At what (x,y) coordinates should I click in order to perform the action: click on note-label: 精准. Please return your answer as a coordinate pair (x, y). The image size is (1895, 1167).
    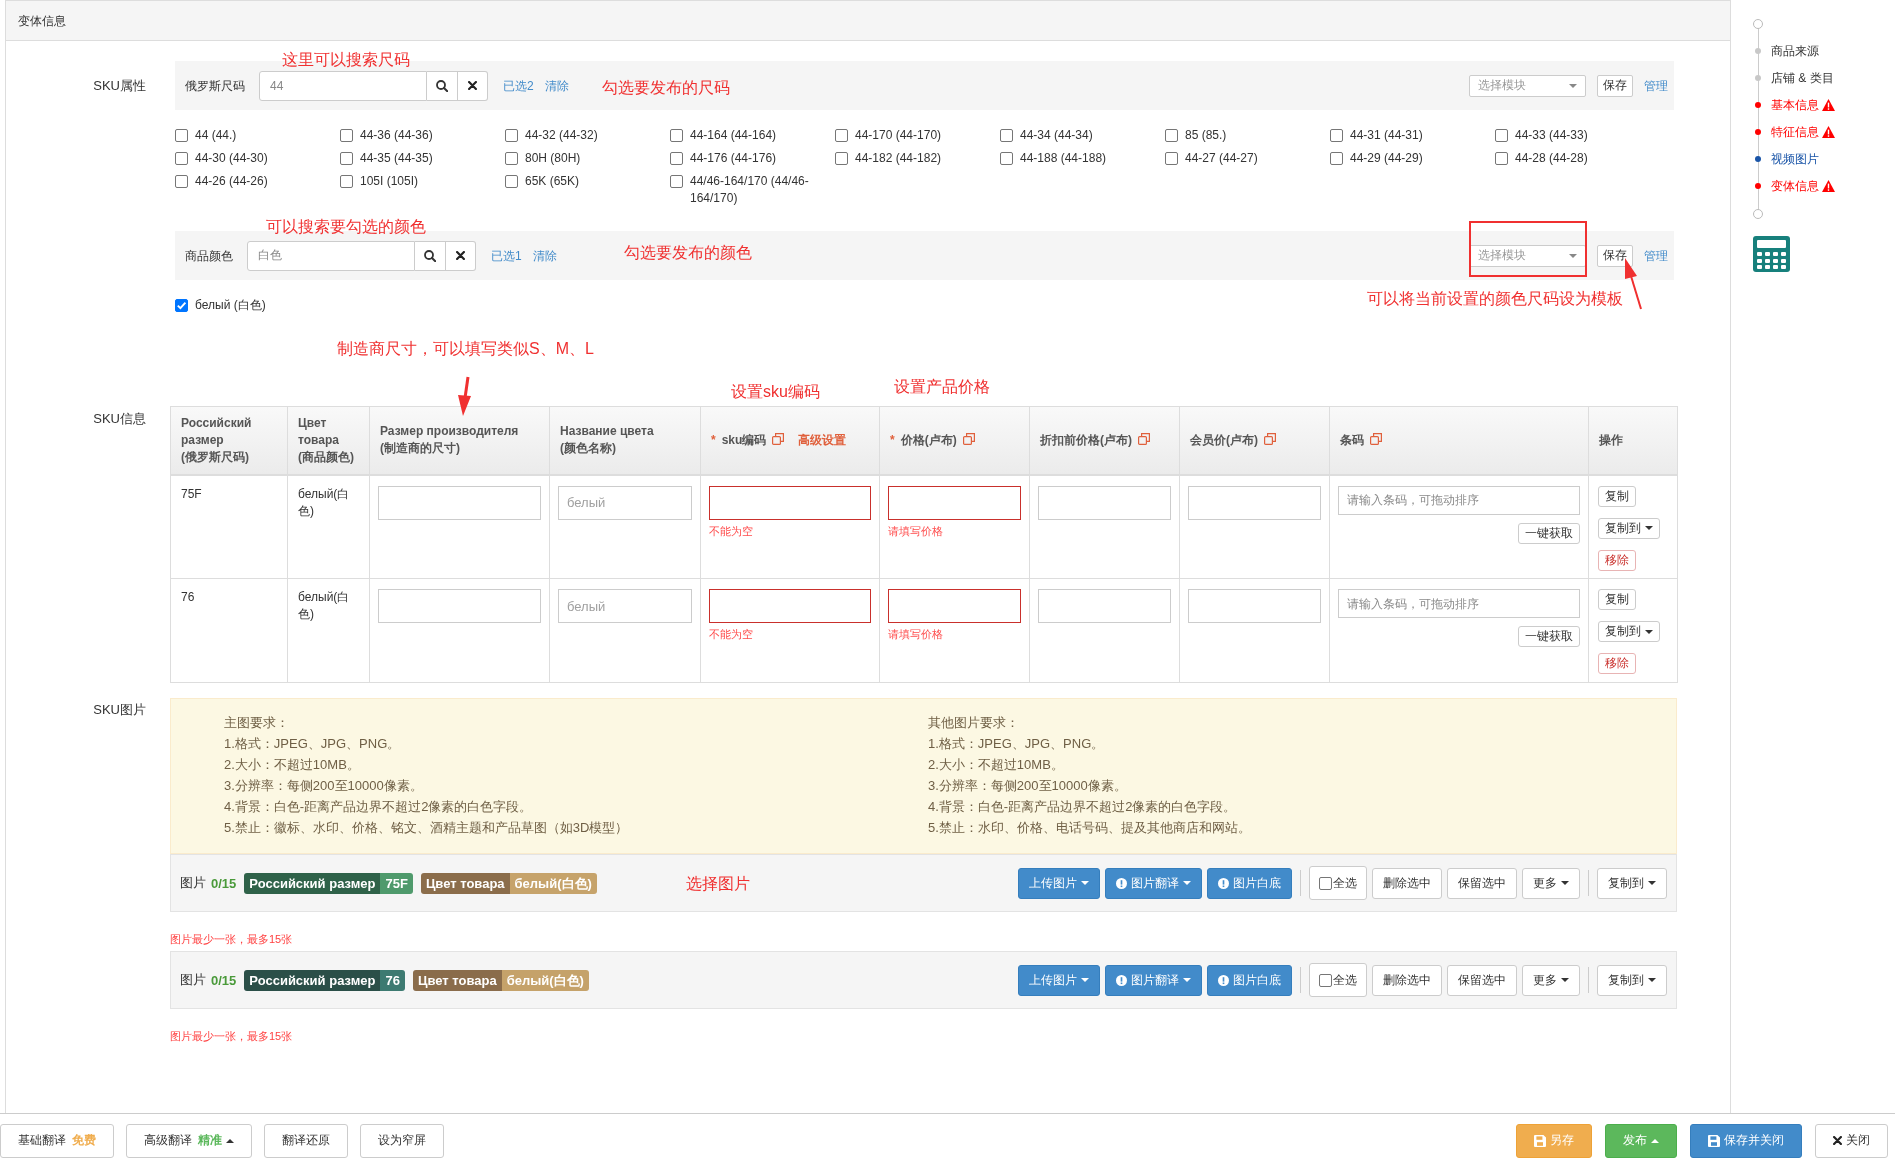
    Looking at the image, I should click on (210, 1140).